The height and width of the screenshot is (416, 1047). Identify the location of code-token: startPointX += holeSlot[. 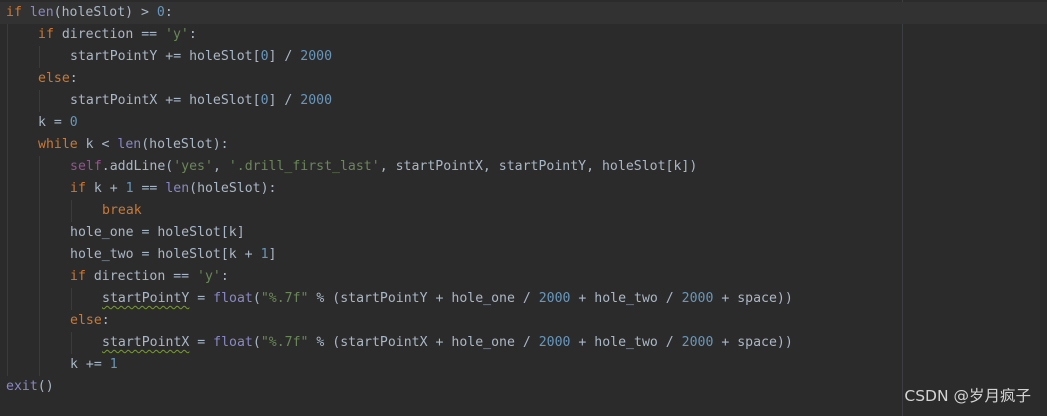
(165, 100).